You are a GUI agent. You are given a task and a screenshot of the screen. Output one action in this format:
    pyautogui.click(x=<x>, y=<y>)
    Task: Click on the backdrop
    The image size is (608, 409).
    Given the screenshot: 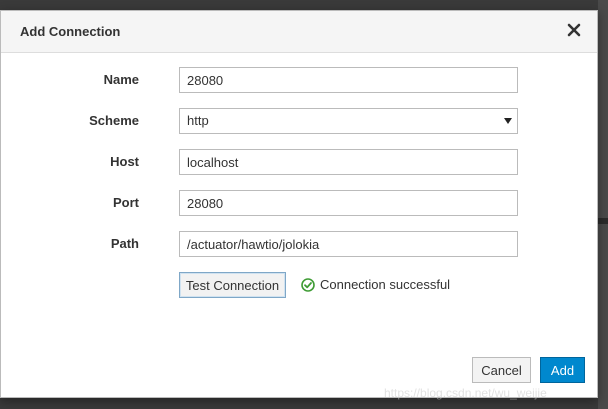 What is the action you would take?
    pyautogui.click(x=603, y=204)
    